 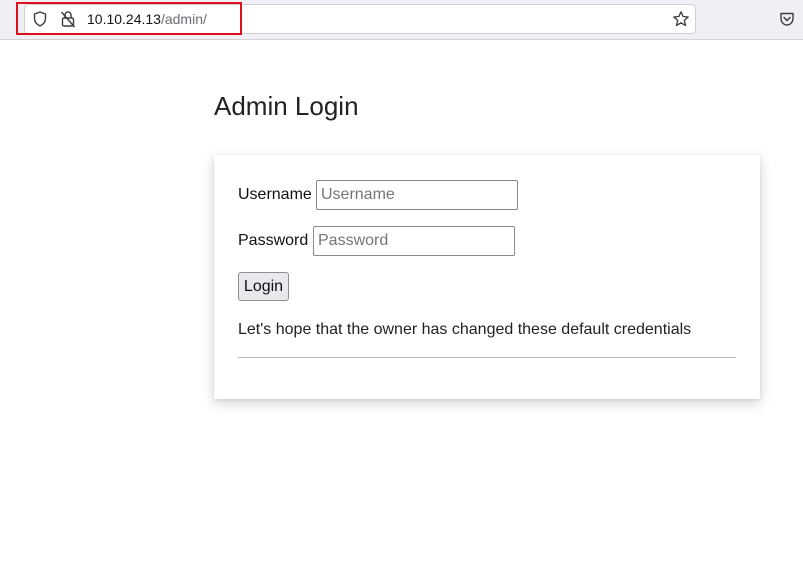 What do you see at coordinates (124, 19) in the screenshot?
I see `url-host: 10.10.24.13` at bounding box center [124, 19].